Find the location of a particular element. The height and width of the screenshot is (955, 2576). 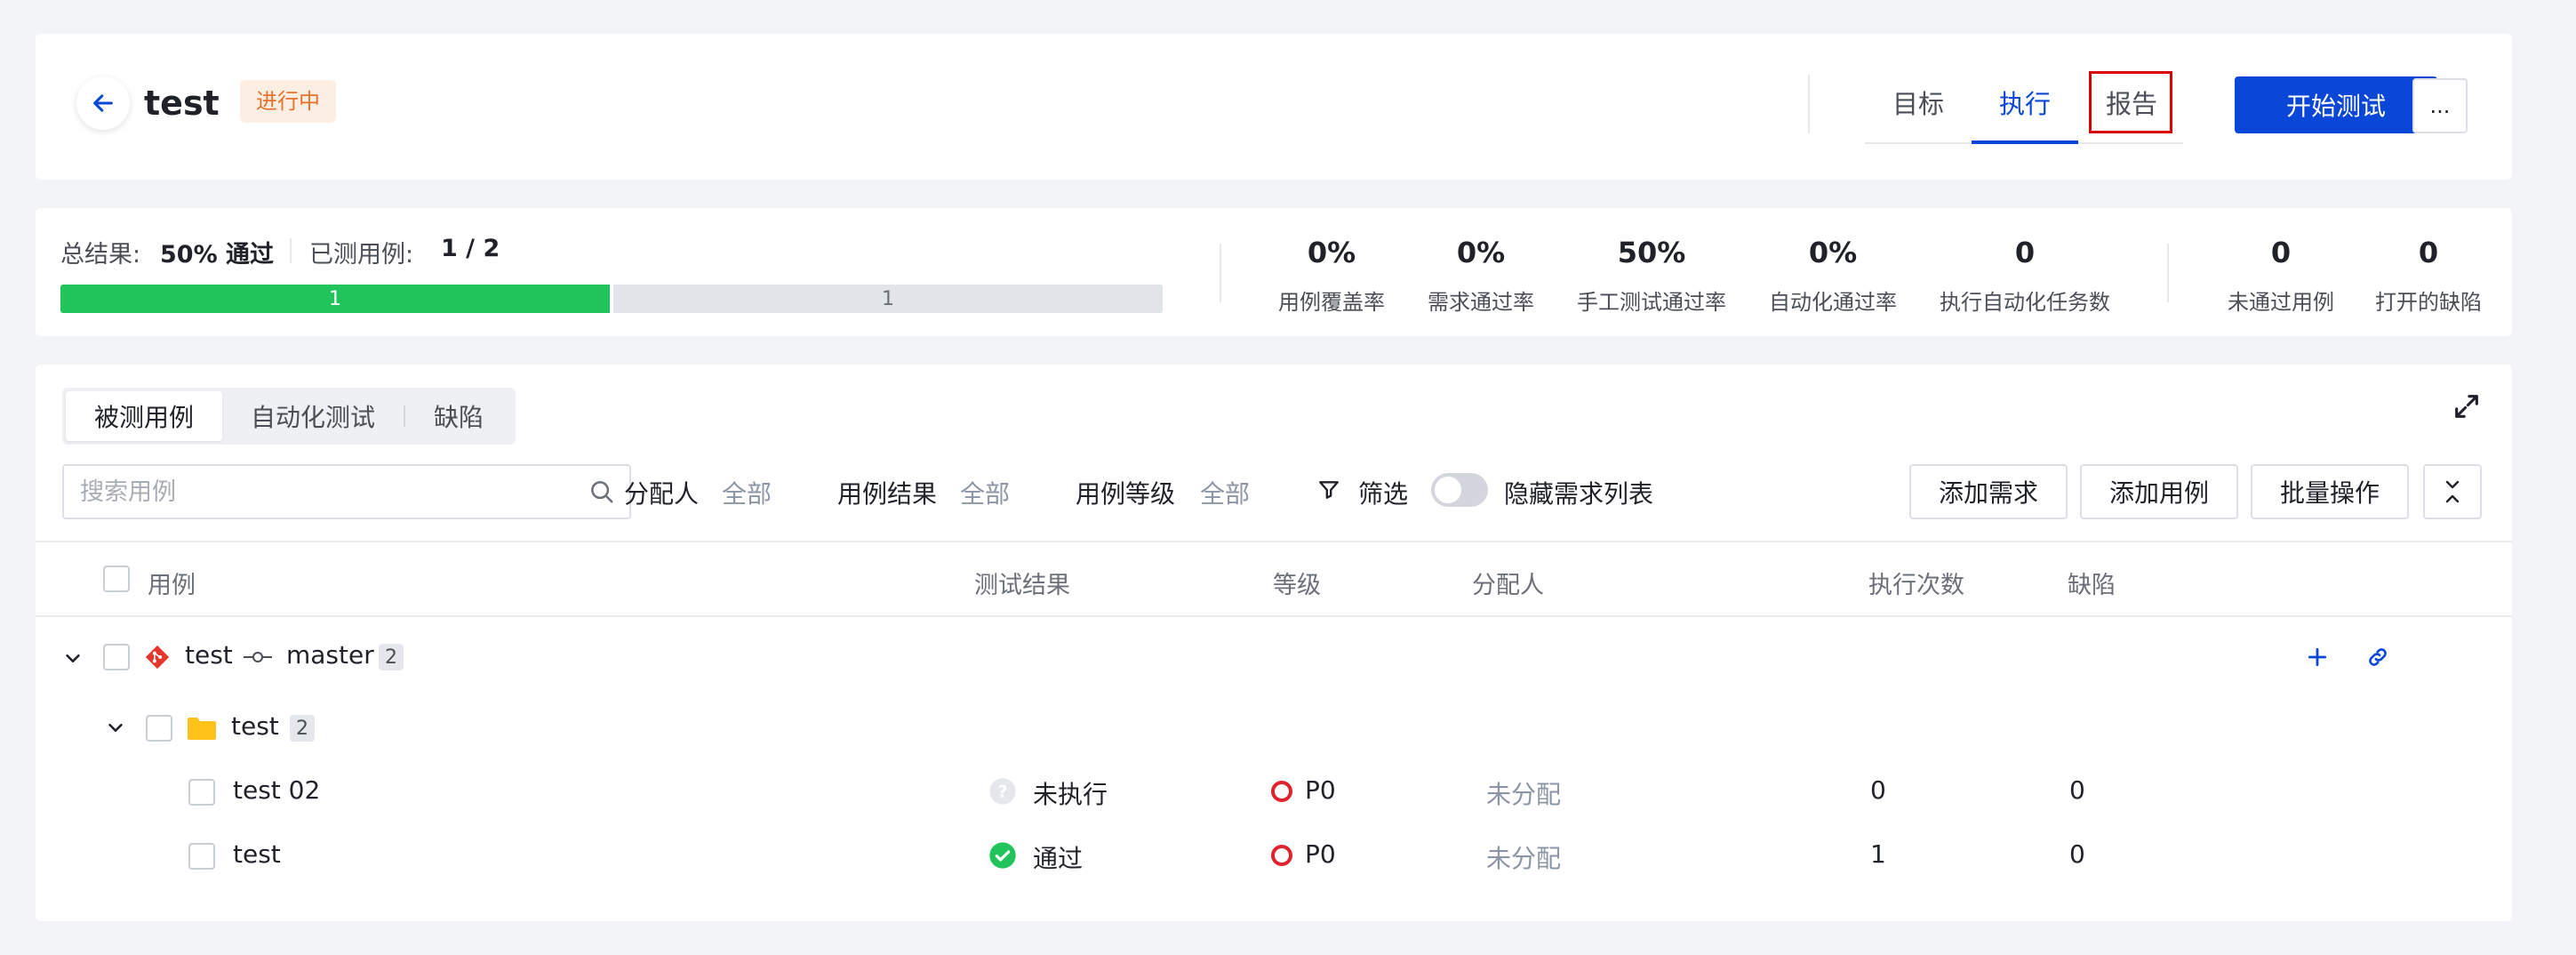

hide-requirements-toggle is located at coordinates (1459, 490).